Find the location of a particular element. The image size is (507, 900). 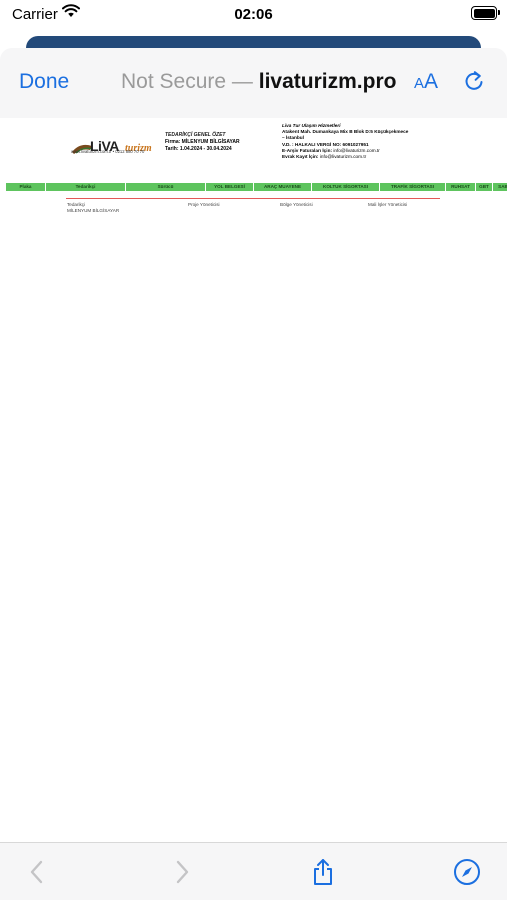

clock: 02:06 is located at coordinates (253, 14).